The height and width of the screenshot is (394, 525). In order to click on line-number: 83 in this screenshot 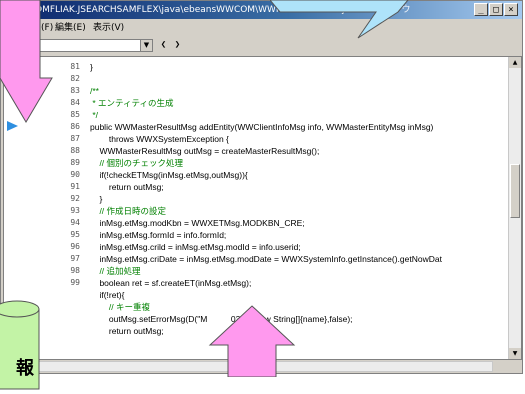, I will do `click(75, 90)`.